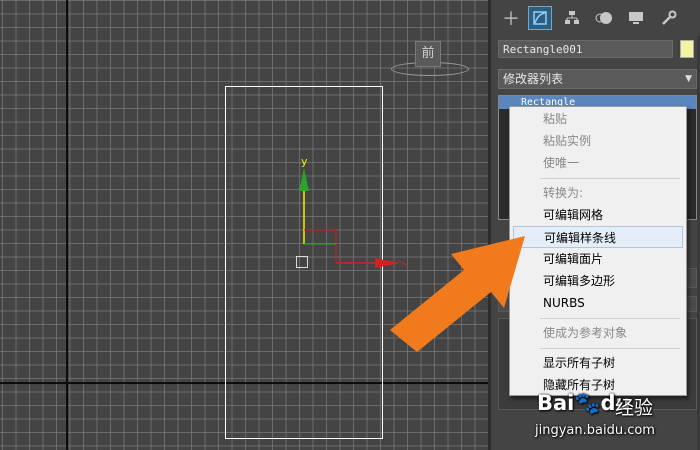  What do you see at coordinates (634, 408) in the screenshot?
I see `watermark-label: 经验` at bounding box center [634, 408].